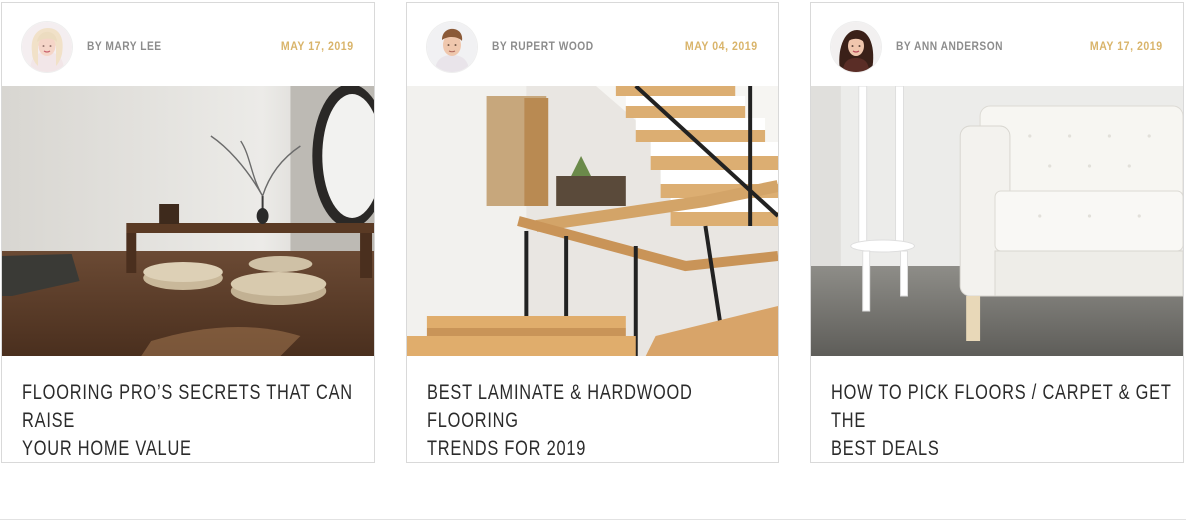 Image resolution: width=1186 pixels, height=521 pixels. Describe the element at coordinates (507, 448) in the screenshot. I see `post-title-line: TRENDS FOR 2019` at that location.